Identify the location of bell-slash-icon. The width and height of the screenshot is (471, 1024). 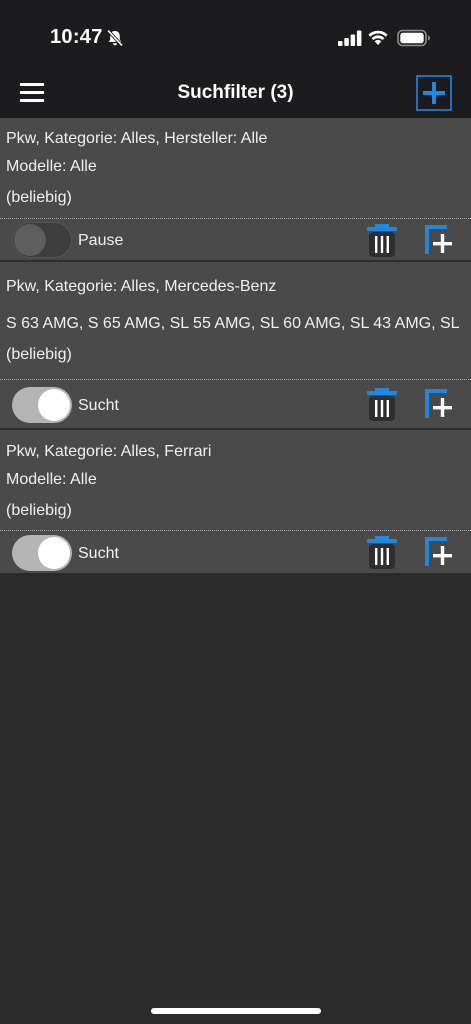
(115, 38).